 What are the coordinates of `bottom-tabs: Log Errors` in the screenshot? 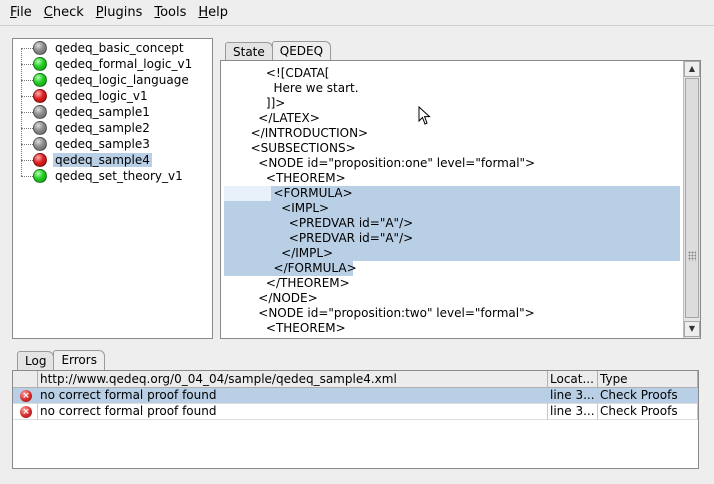 It's located at (61, 360).